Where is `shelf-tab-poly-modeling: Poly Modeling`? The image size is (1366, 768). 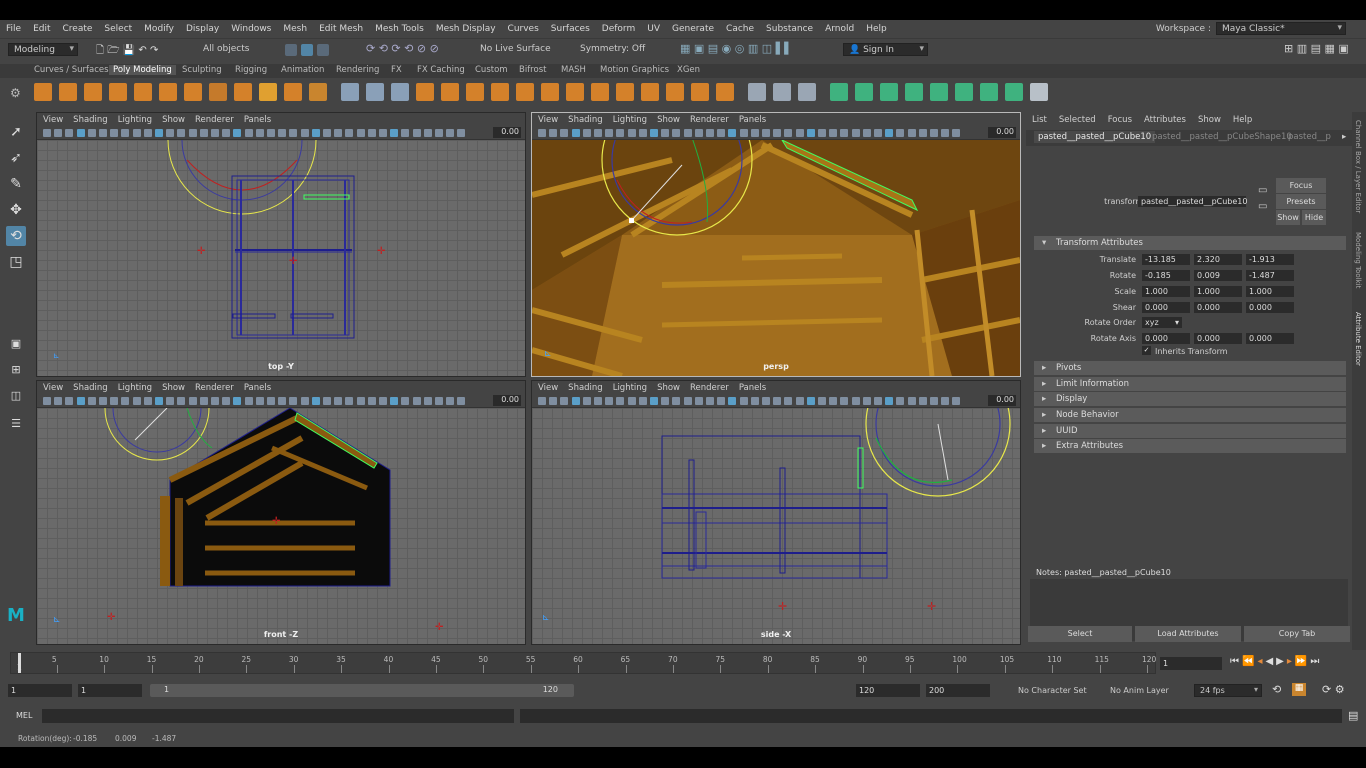
shelf-tab-poly-modeling: Poly Modeling is located at coordinates (142, 70).